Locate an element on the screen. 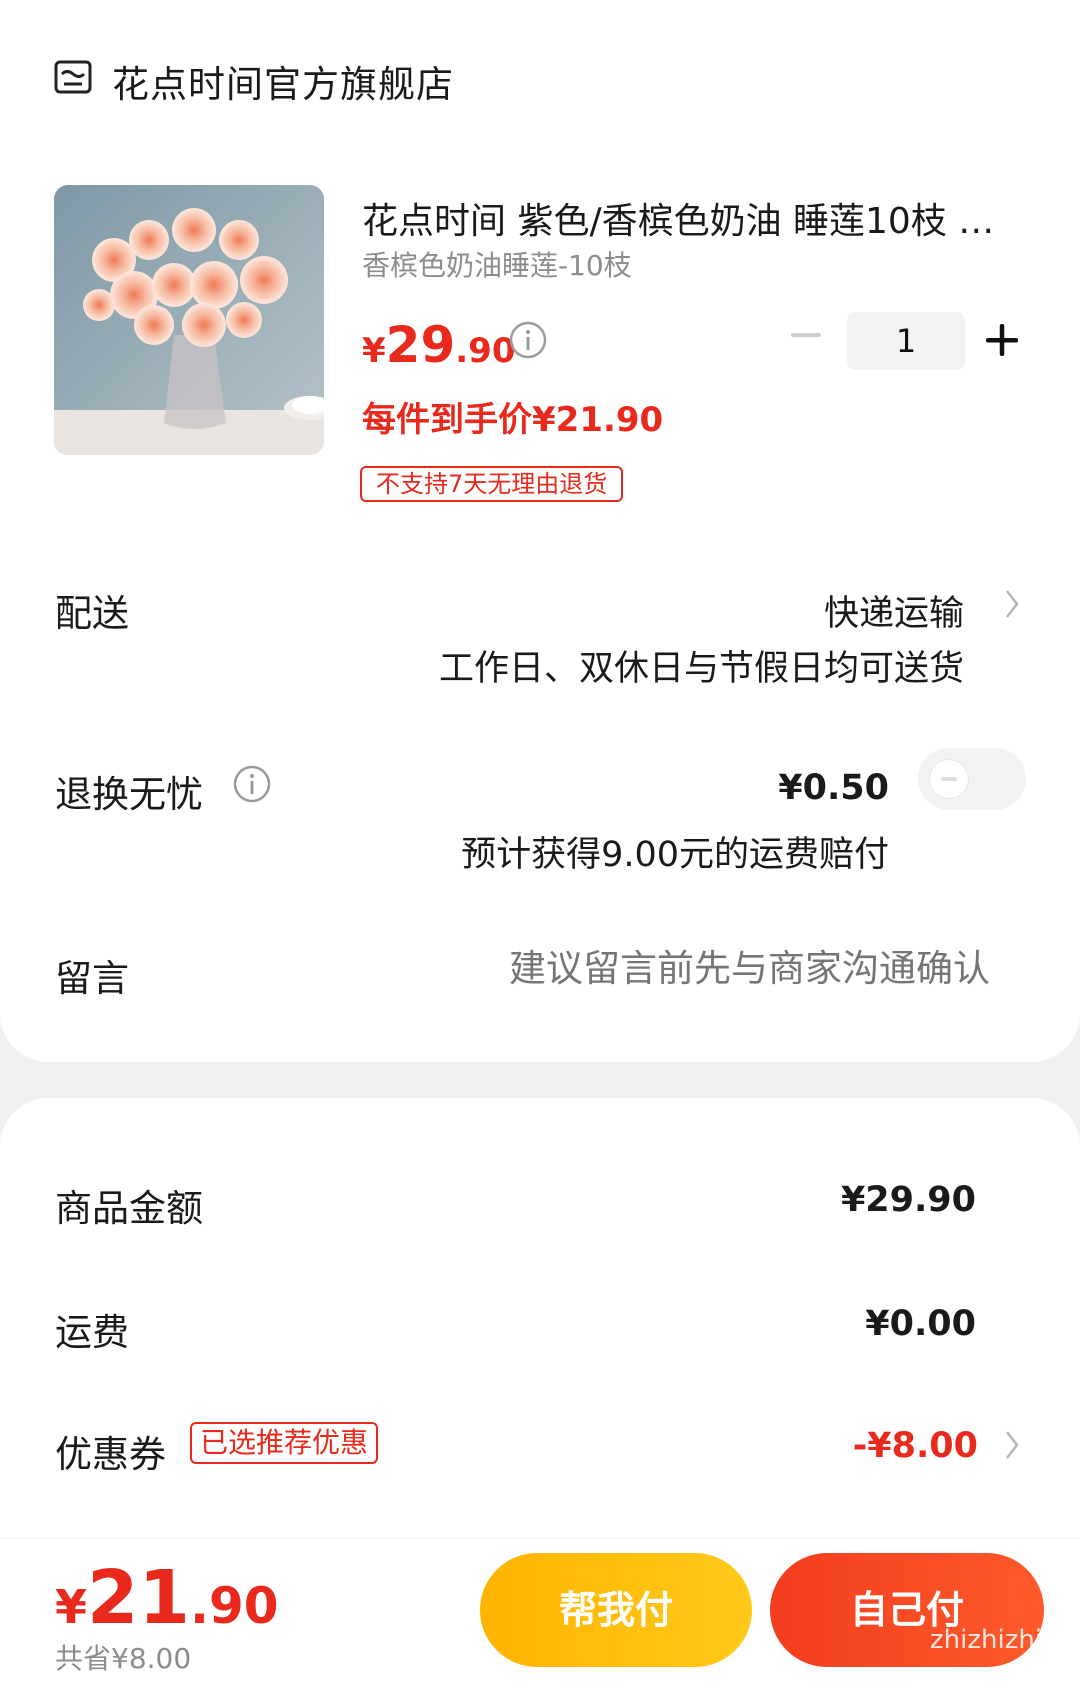 Image resolution: width=1080 pixels, height=1684 pixels. return-policy-badge: 不支持7天无理由退货 is located at coordinates (492, 484).